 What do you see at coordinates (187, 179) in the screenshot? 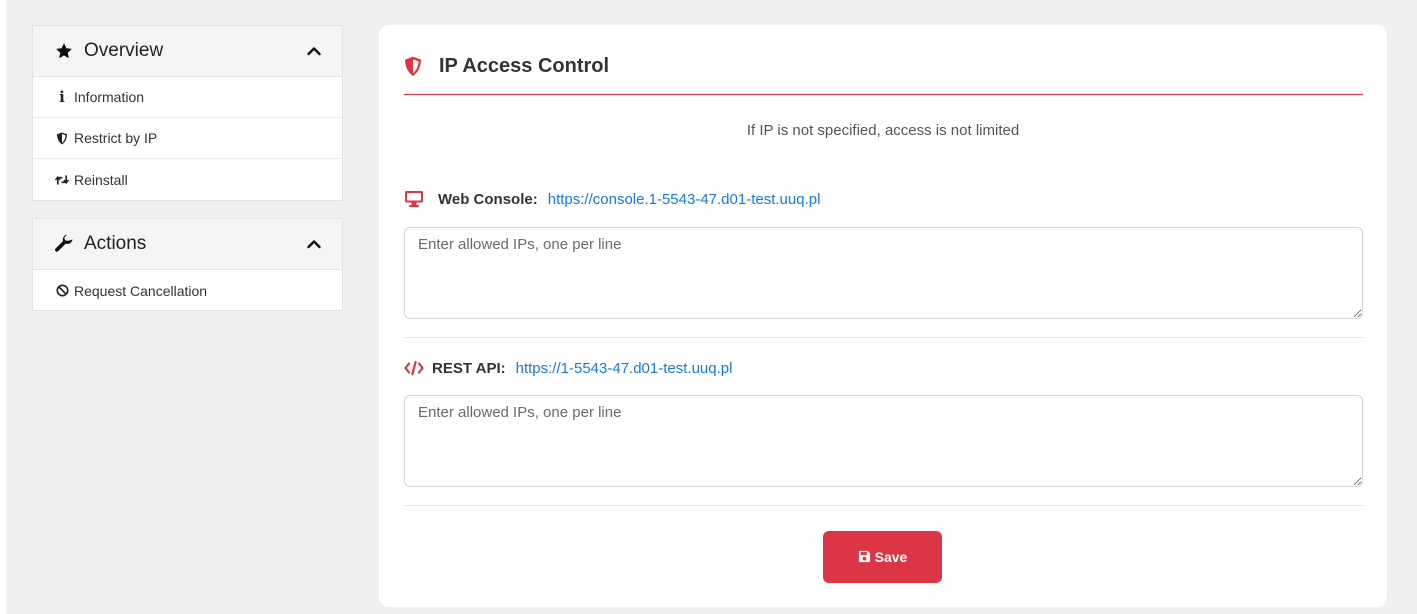
I see `sidebar-item-reinstall: Reinstall` at bounding box center [187, 179].